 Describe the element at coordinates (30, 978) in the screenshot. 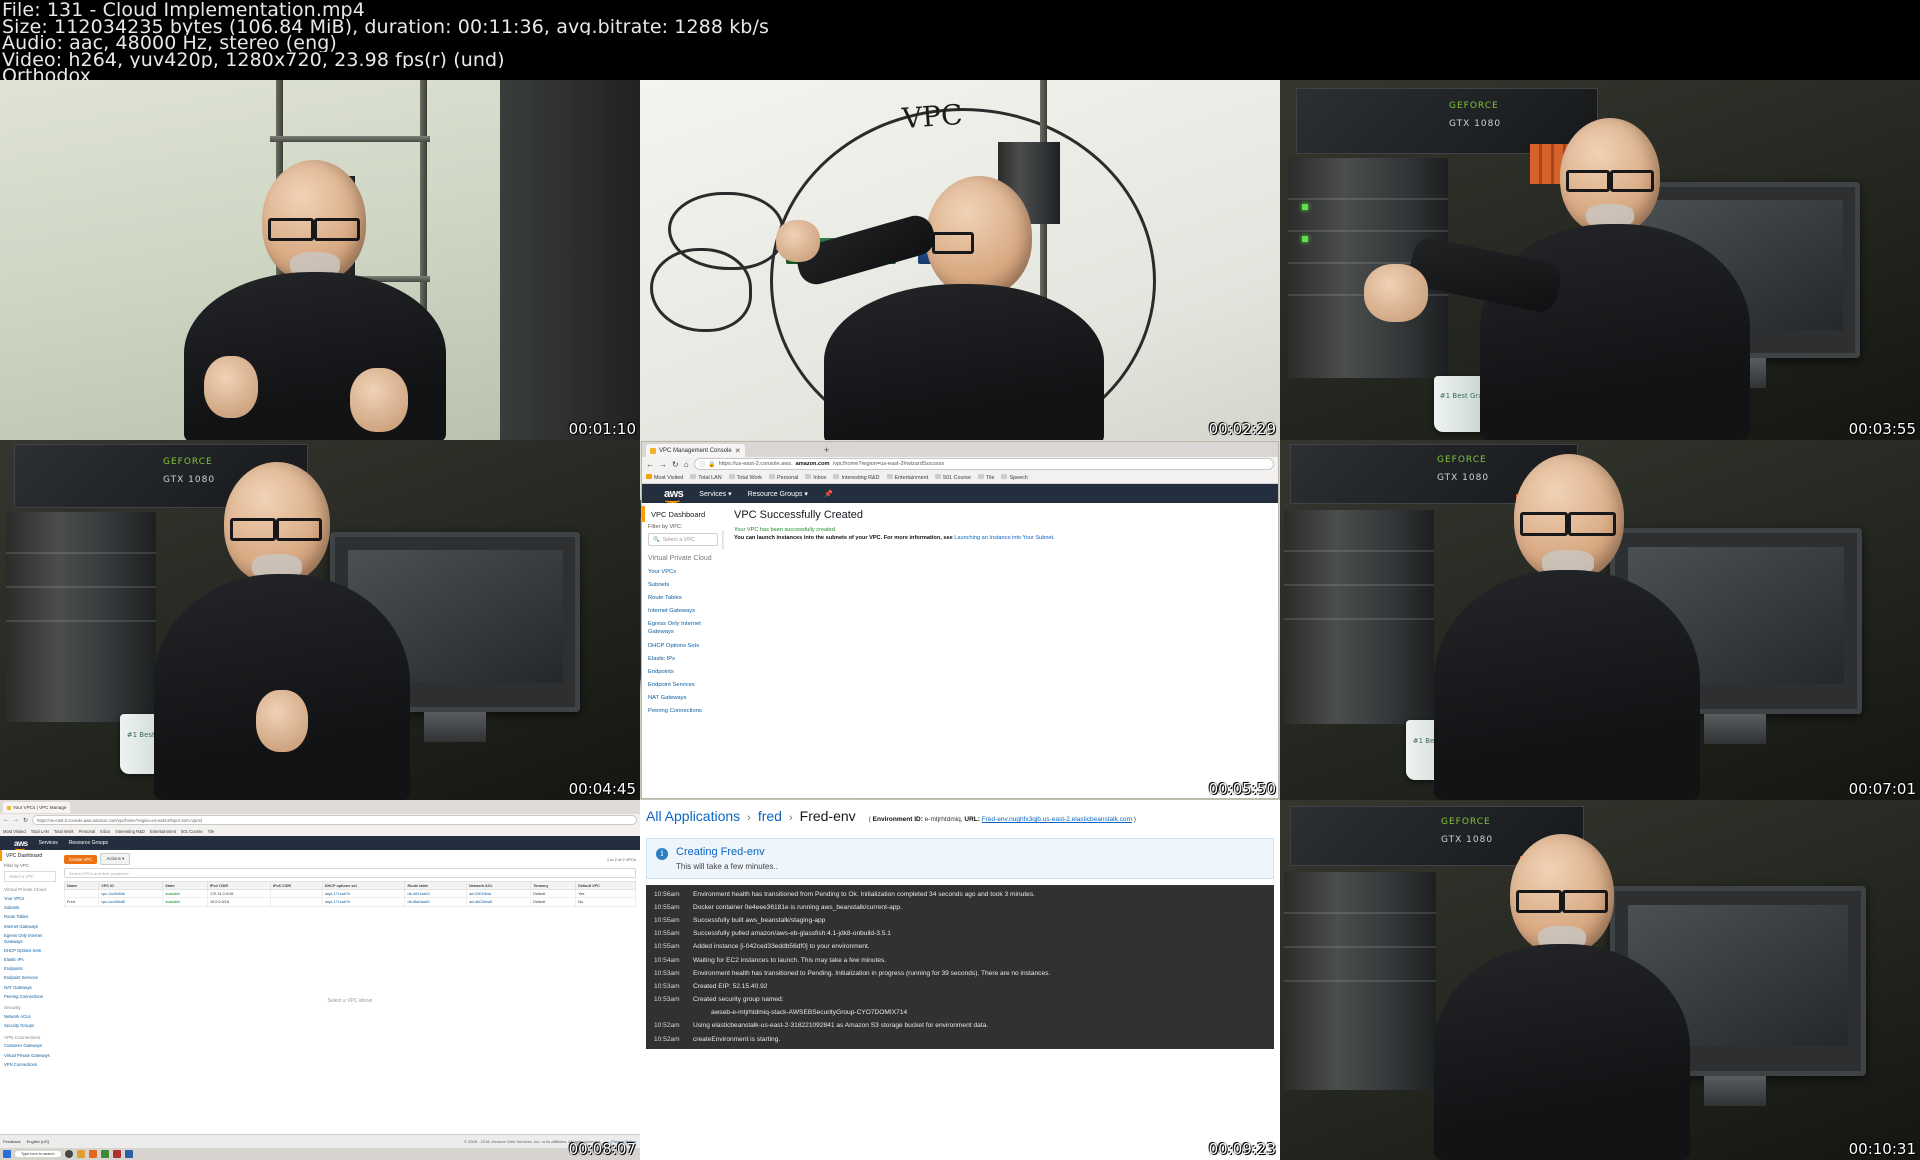

I see `sidebar-item-endpoint-services: Endpoint Services` at that location.